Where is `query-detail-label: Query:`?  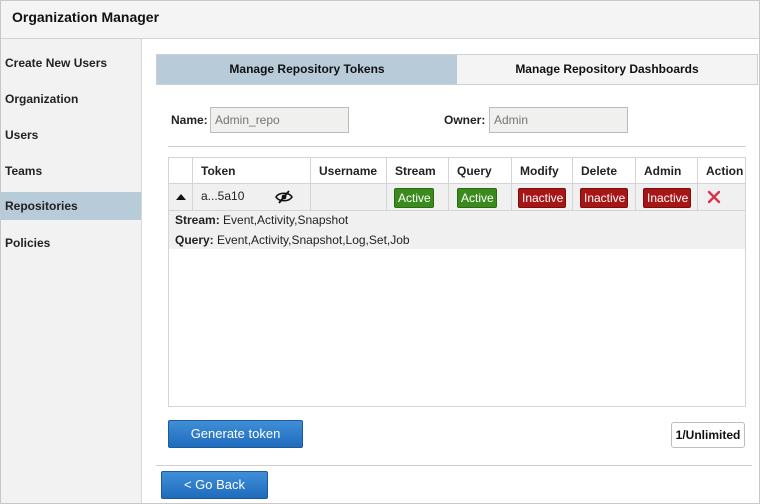 query-detail-label: Query: is located at coordinates (194, 240).